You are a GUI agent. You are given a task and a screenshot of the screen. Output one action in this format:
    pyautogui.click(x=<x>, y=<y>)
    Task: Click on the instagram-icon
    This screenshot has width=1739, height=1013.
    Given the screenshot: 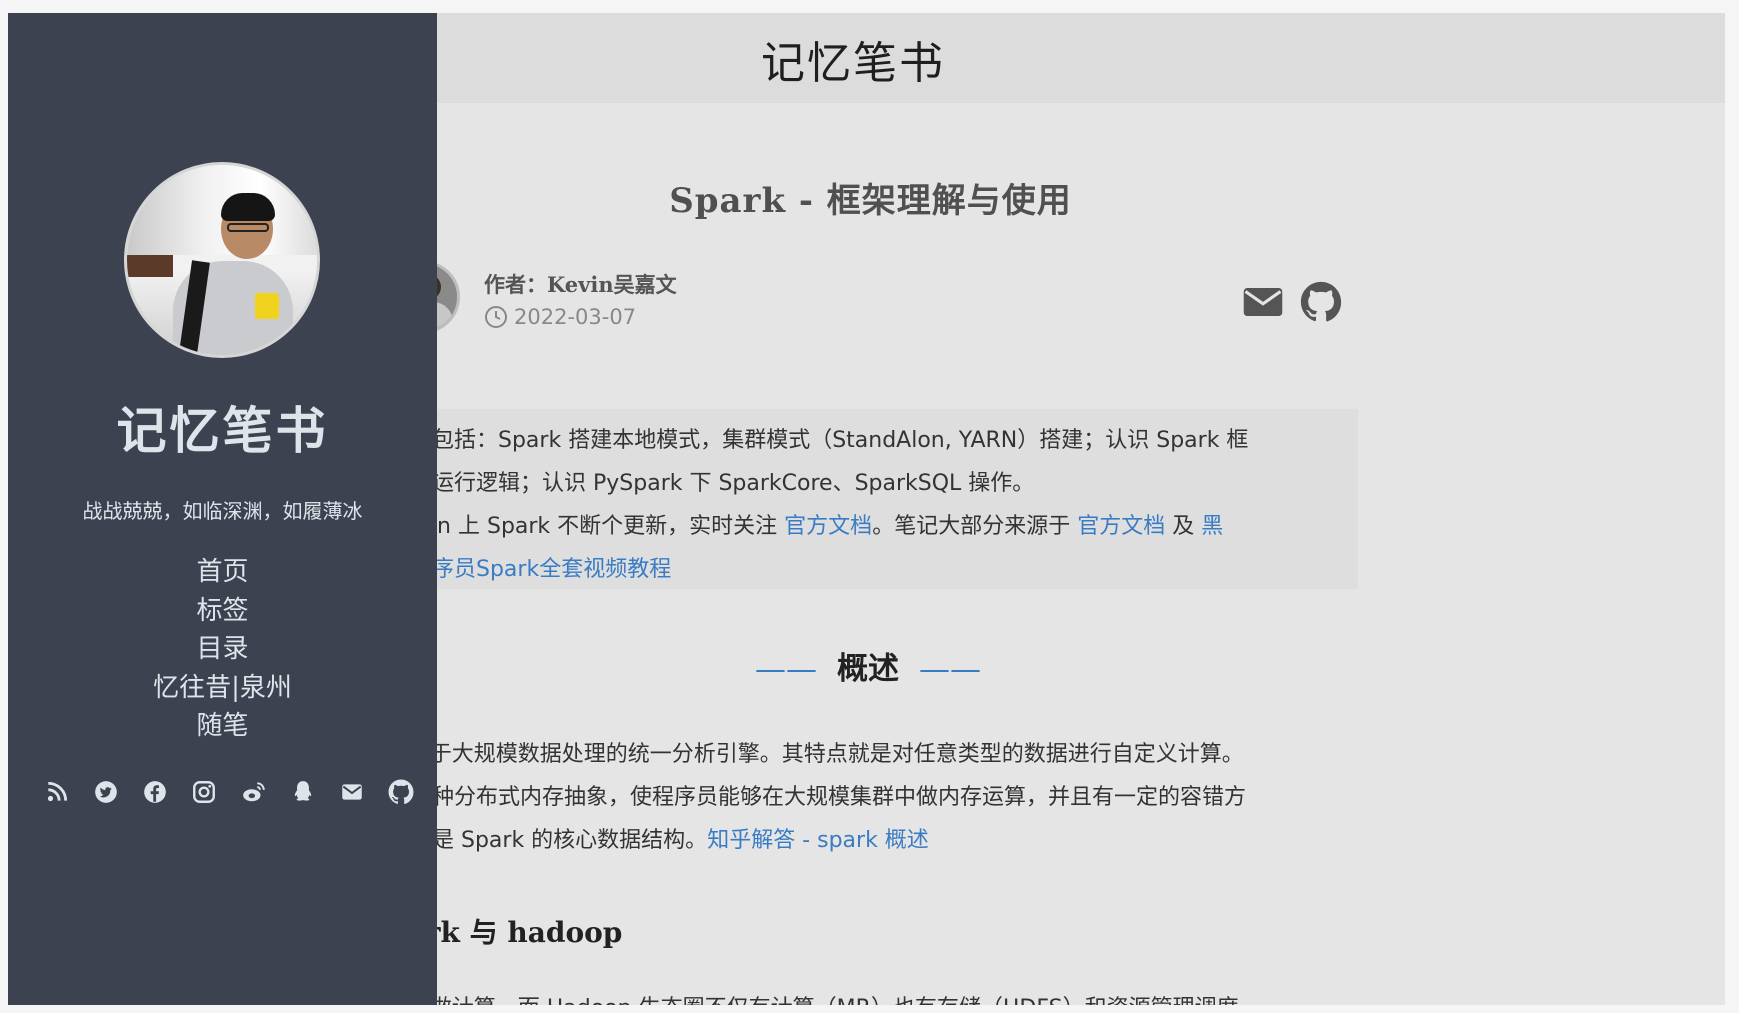 What is the action you would take?
    pyautogui.click(x=204, y=792)
    